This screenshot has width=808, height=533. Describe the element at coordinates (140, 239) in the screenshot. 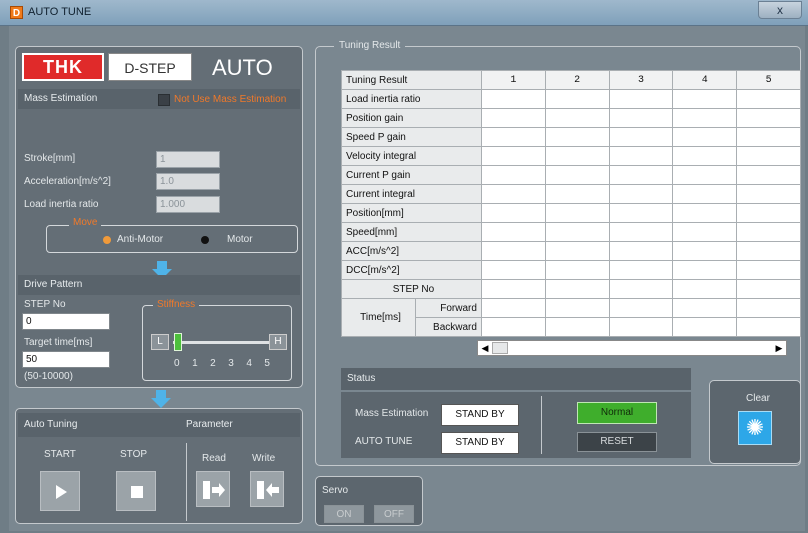

I see `anti-motor-label: Anti-Motor` at that location.